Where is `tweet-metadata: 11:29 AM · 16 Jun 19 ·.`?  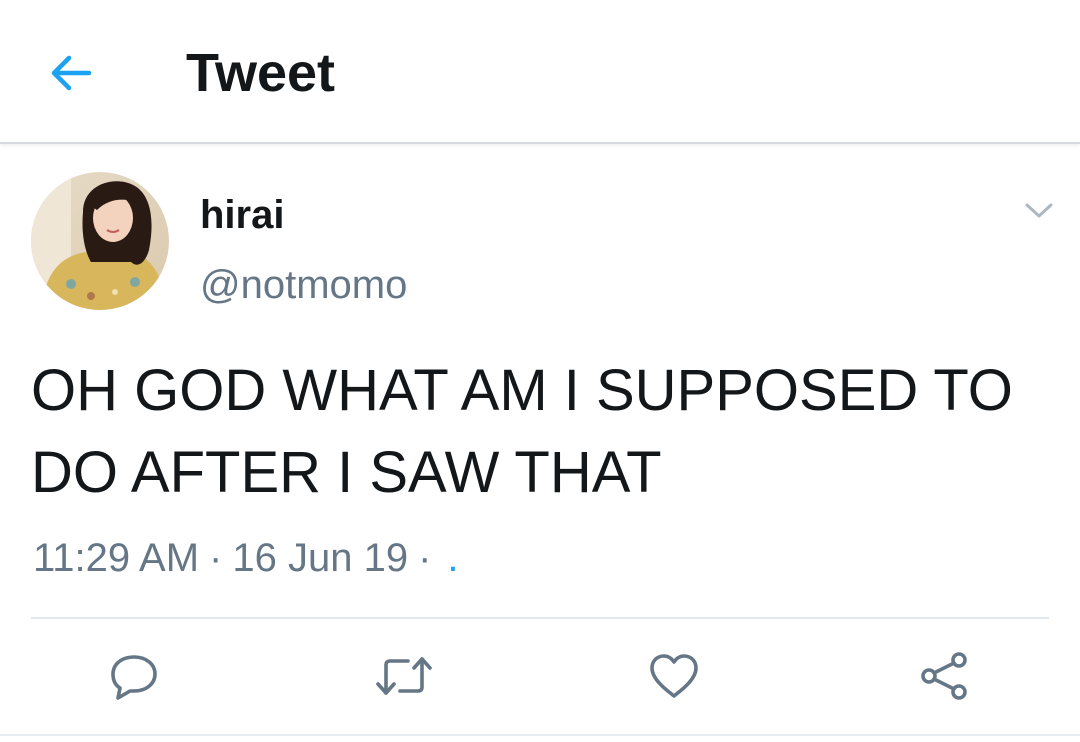 tweet-metadata: 11:29 AM · 16 Jun 19 ·. is located at coordinates (246, 558).